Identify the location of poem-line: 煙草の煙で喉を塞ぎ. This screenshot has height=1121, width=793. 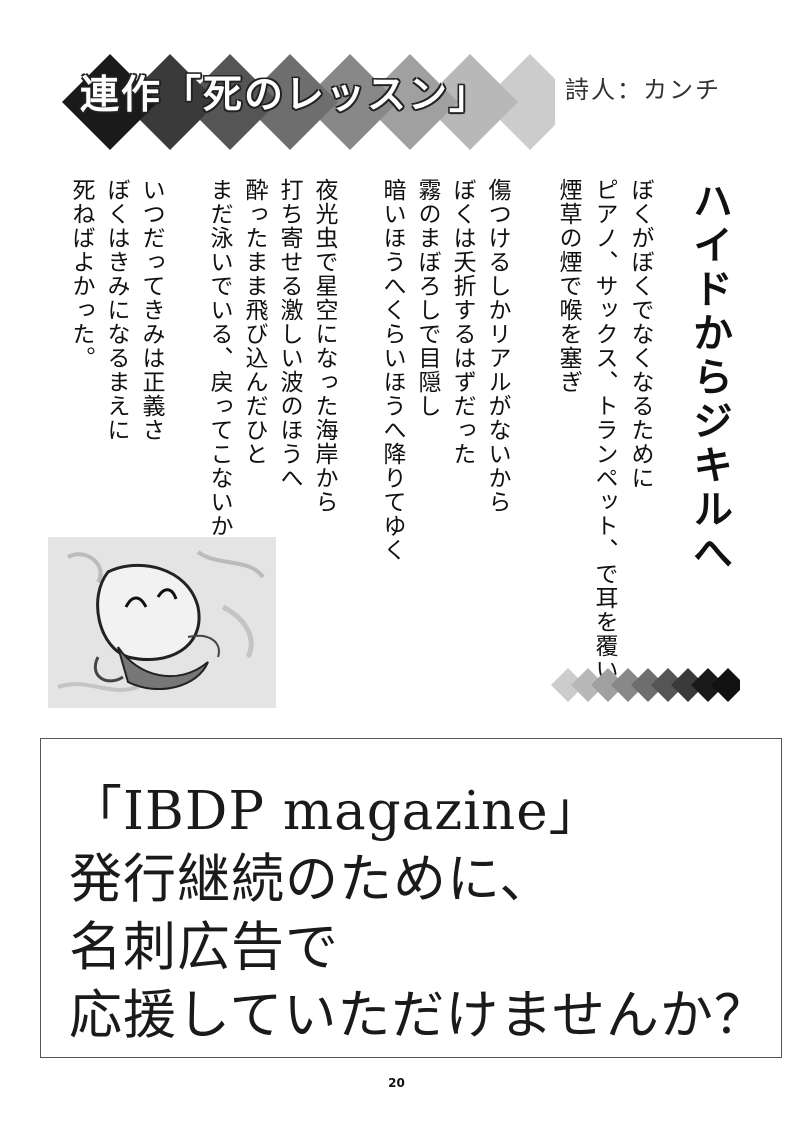
(568, 286).